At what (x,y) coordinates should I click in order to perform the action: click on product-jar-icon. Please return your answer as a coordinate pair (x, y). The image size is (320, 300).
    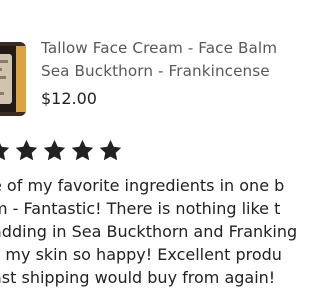
    Looking at the image, I should click on (14, 79).